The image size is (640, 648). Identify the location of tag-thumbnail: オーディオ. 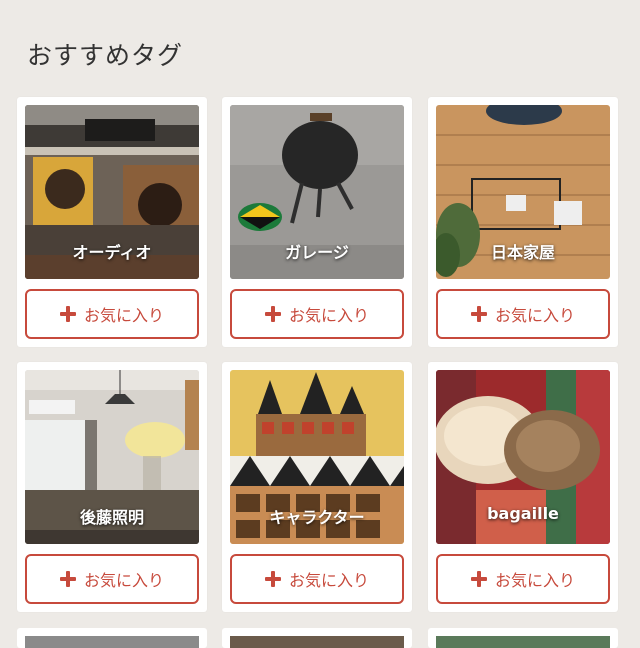
(112, 192).